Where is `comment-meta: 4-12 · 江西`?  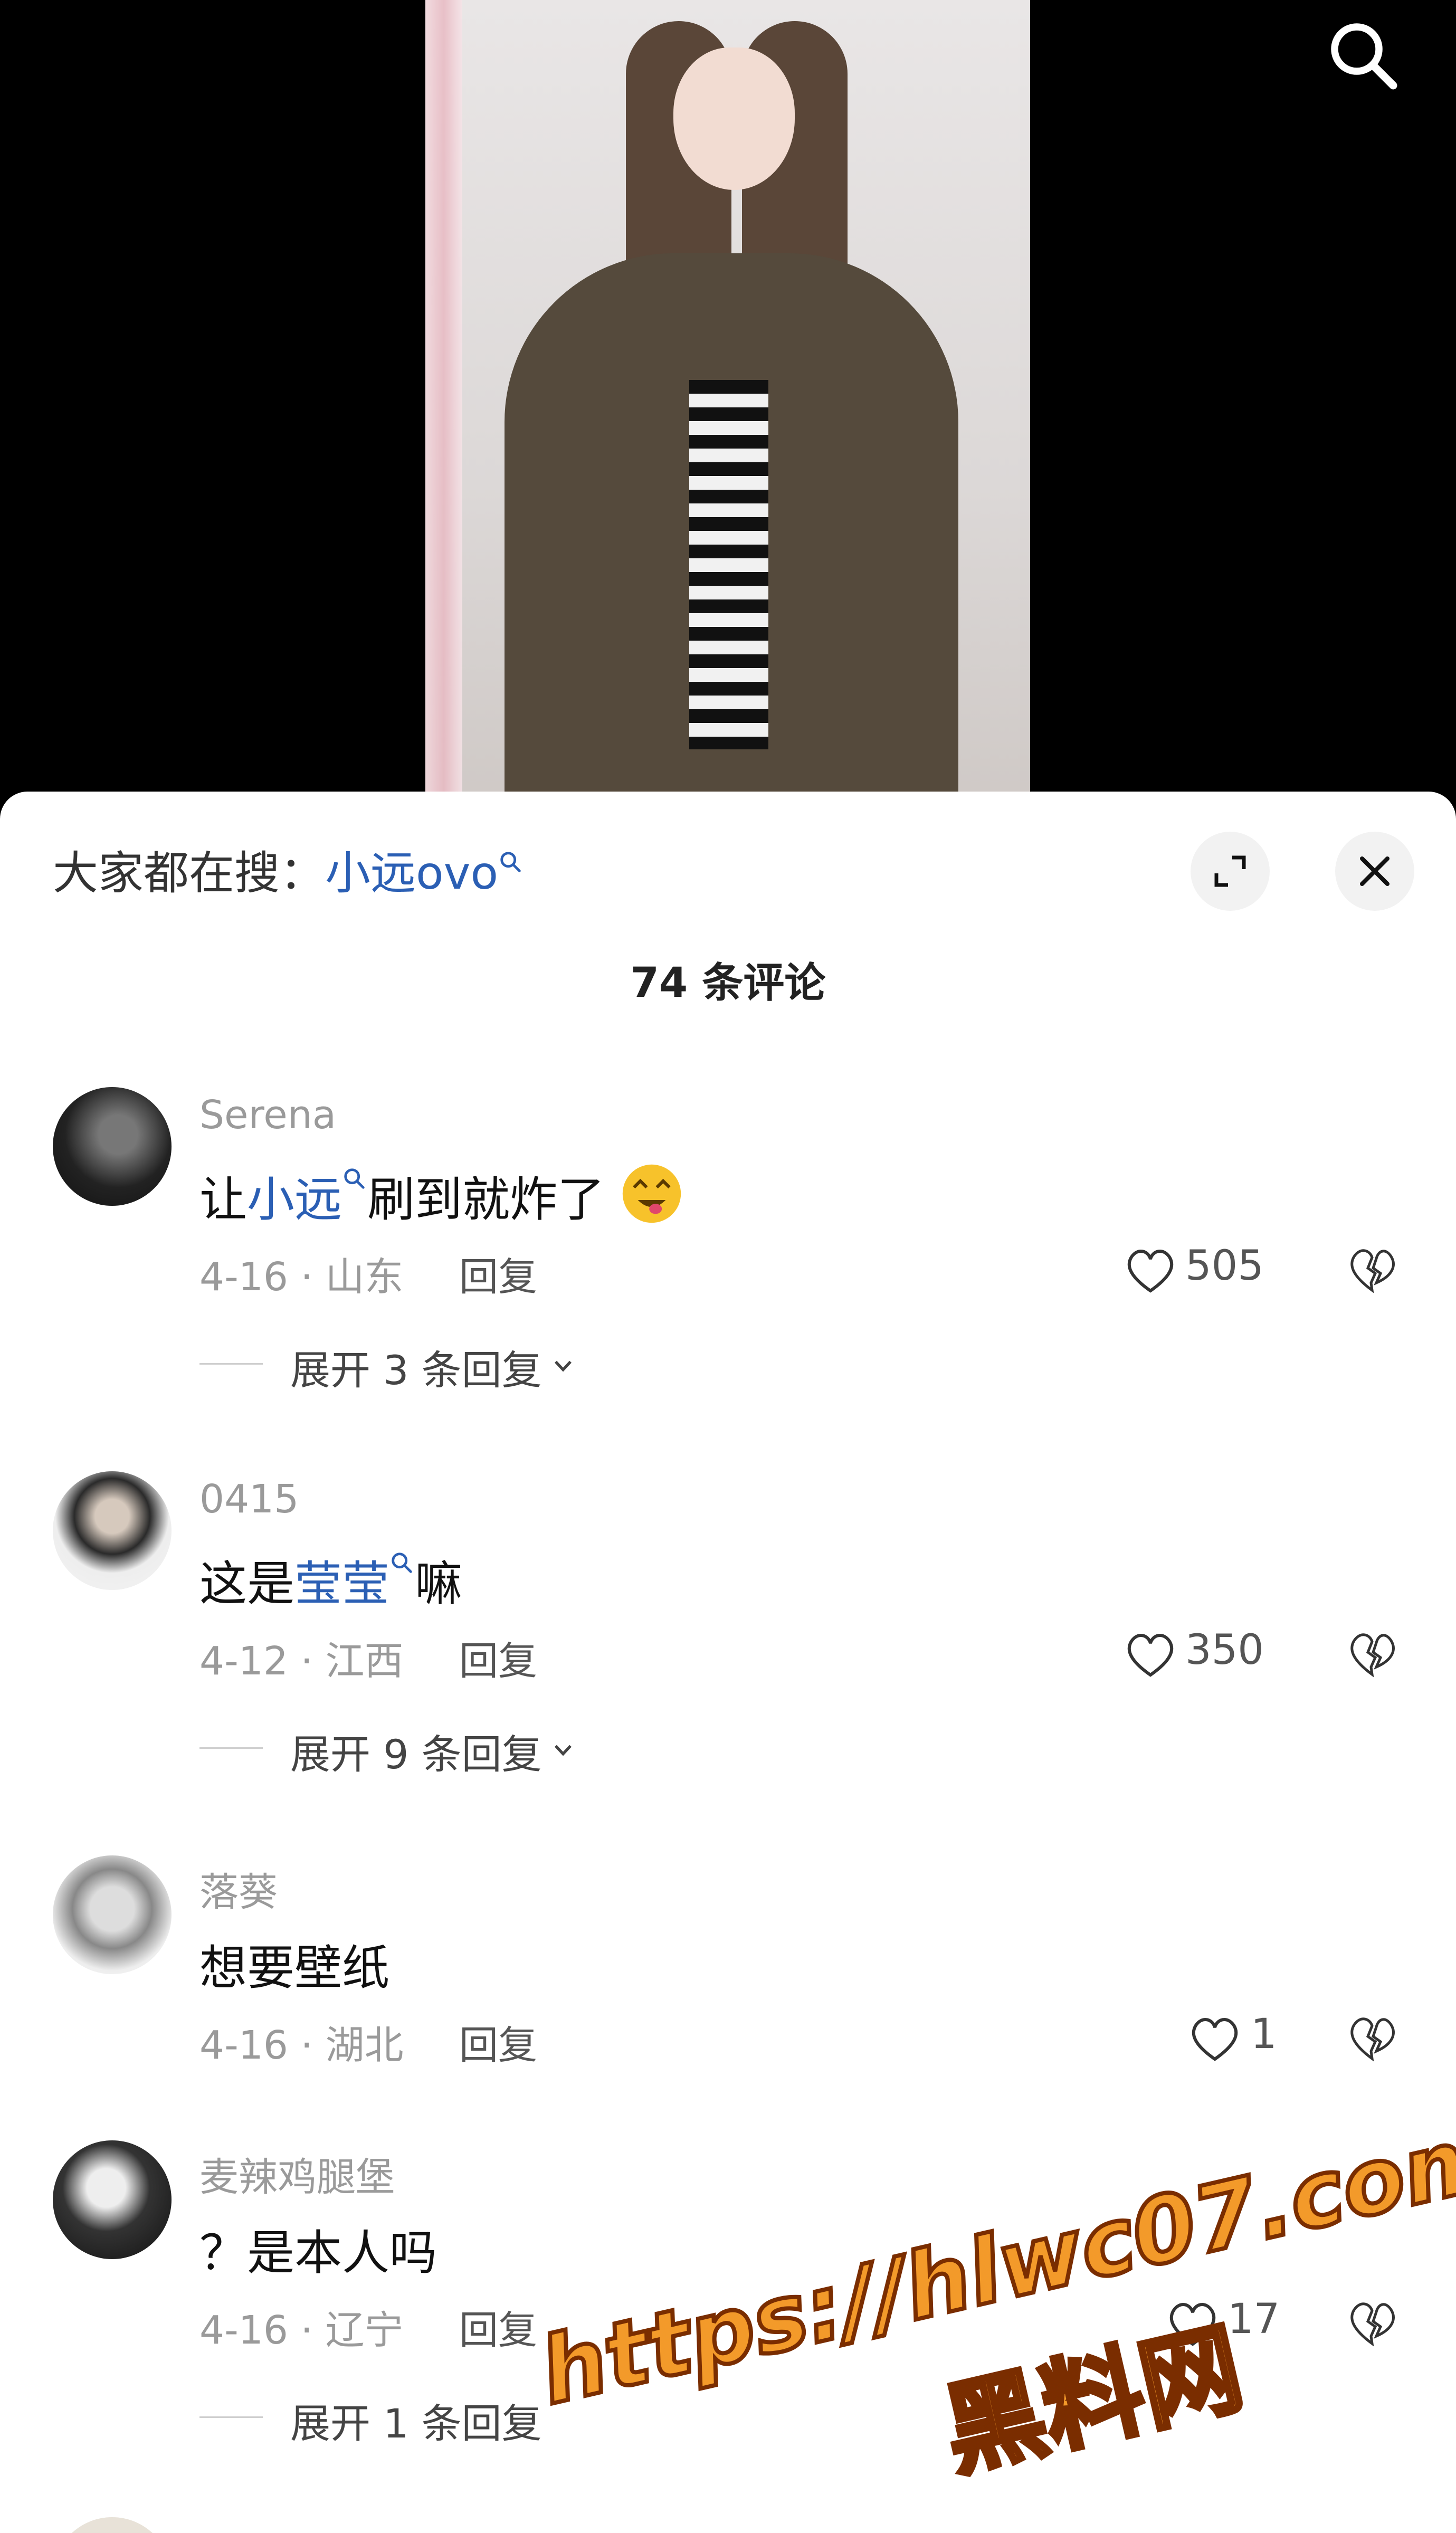
comment-meta: 4-12 · 江西 is located at coordinates (301, 1661).